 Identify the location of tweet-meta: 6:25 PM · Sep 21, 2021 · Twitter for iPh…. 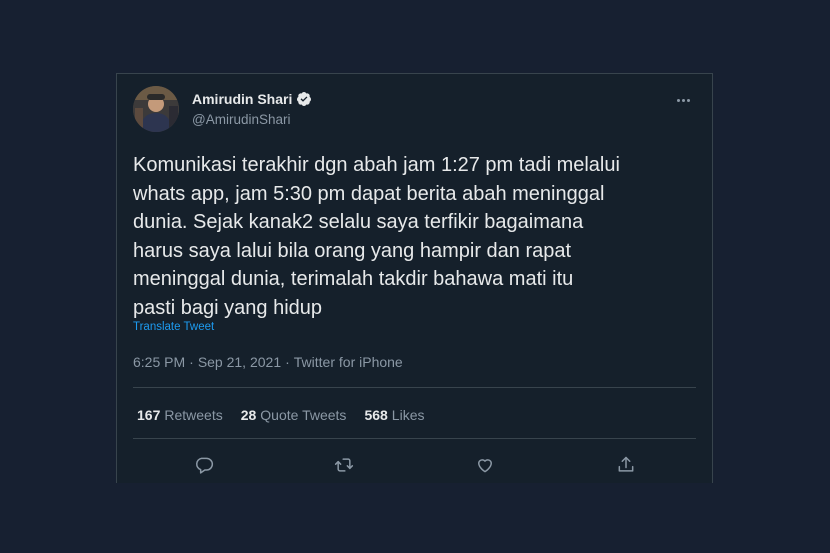
(268, 362).